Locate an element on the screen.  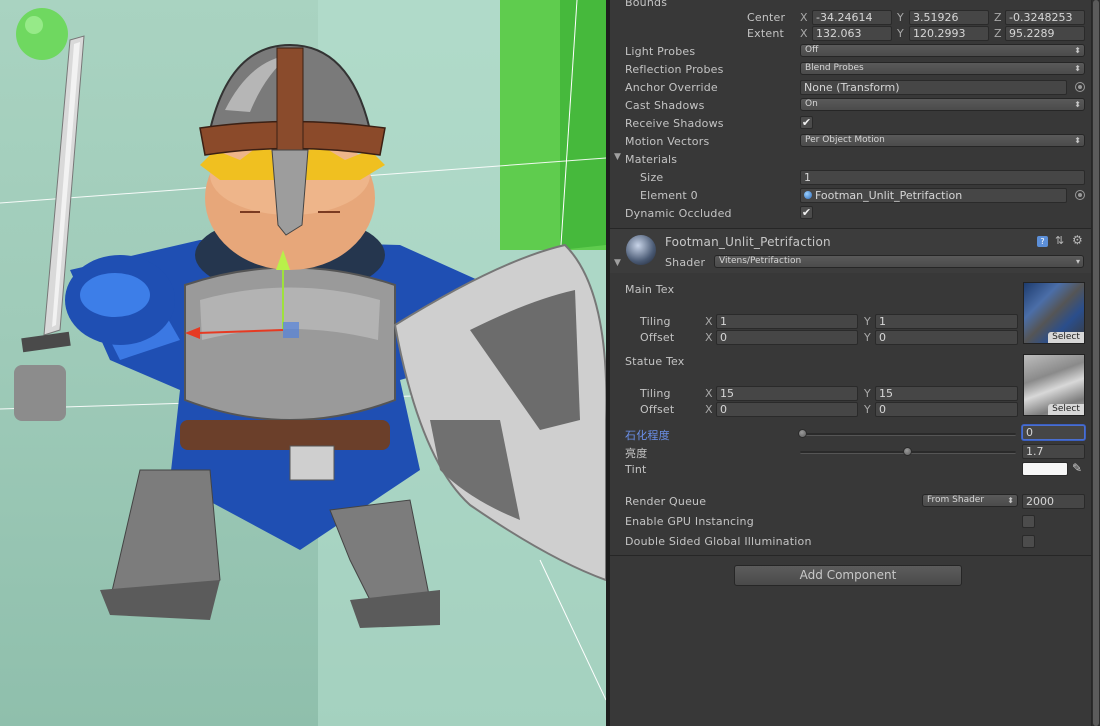
double-sided-gi-label: Double Sided Global Illumination is located at coordinates (718, 541).